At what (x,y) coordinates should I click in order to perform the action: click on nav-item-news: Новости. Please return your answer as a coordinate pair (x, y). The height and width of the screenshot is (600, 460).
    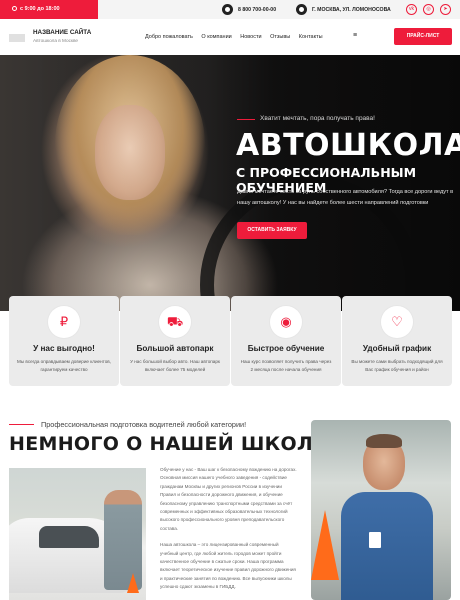
    Looking at the image, I should click on (250, 37).